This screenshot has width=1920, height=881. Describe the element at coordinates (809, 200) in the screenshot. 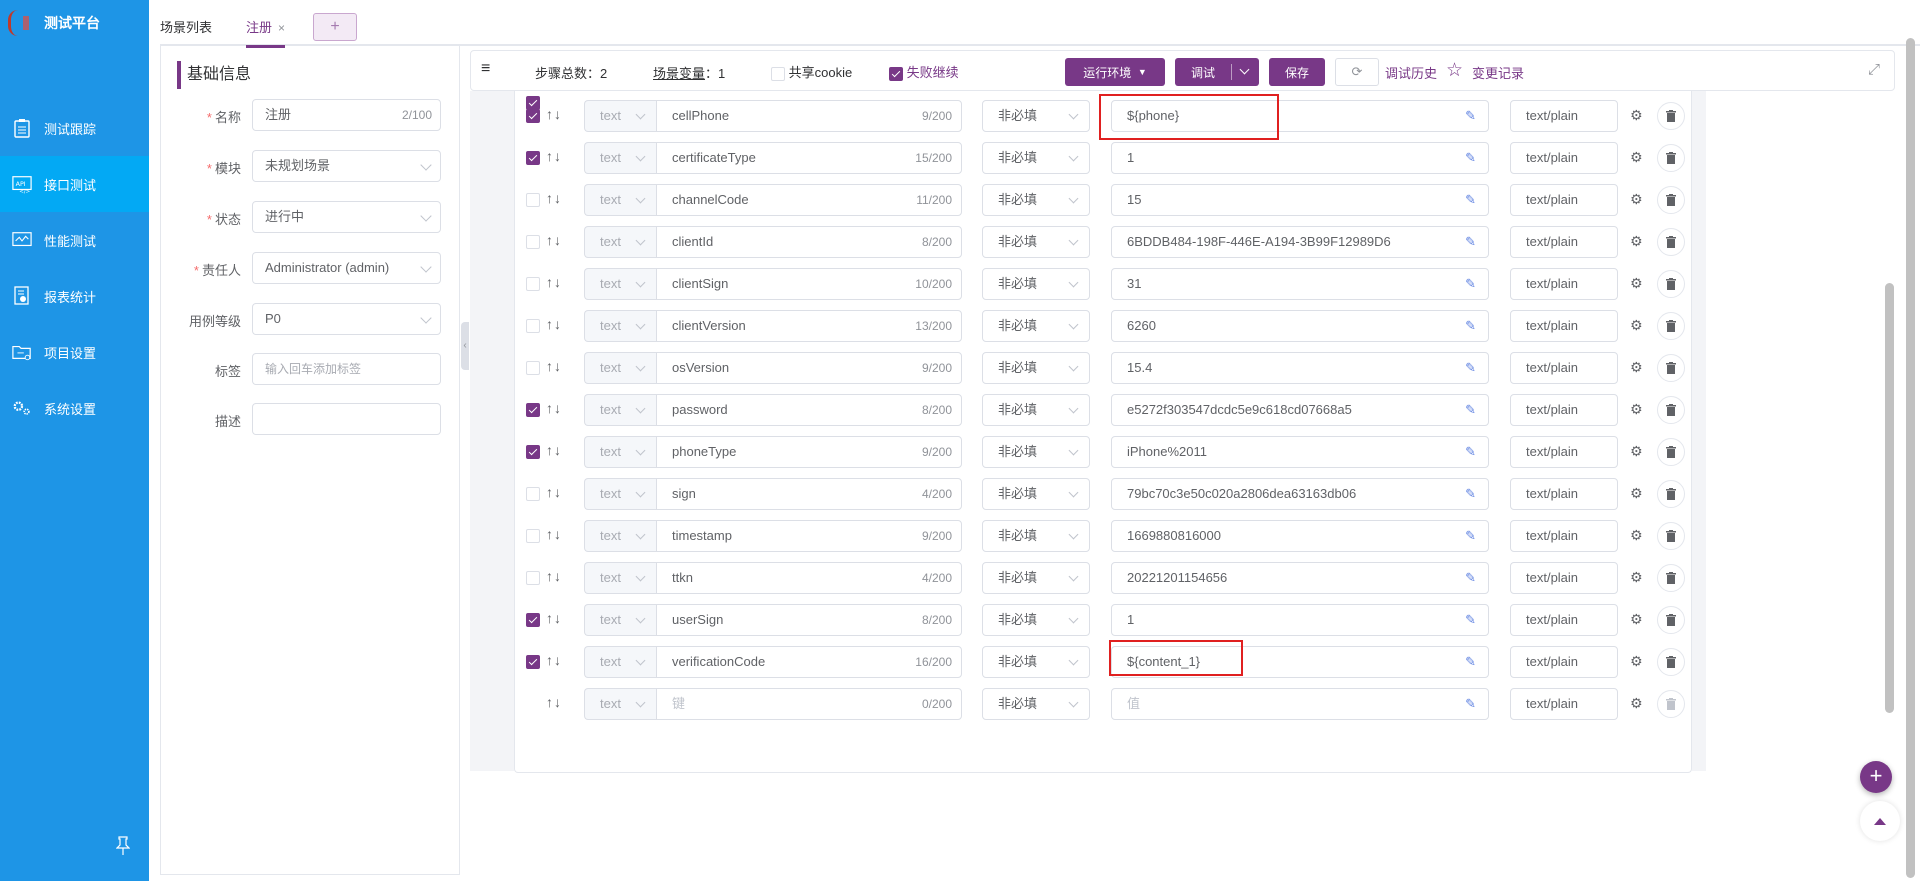

I see `param-key-input: channelCode 11/200` at that location.